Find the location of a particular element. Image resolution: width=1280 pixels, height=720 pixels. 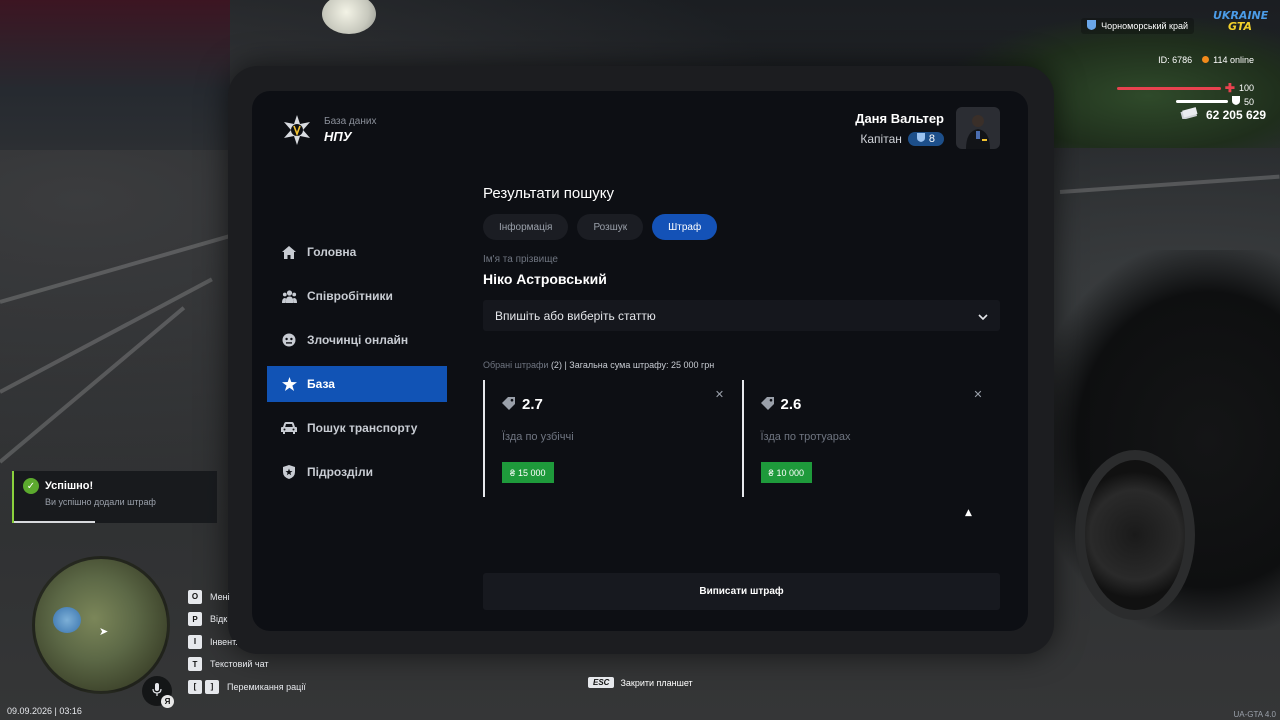

page-title: Результати пошуку is located at coordinates (548, 193).